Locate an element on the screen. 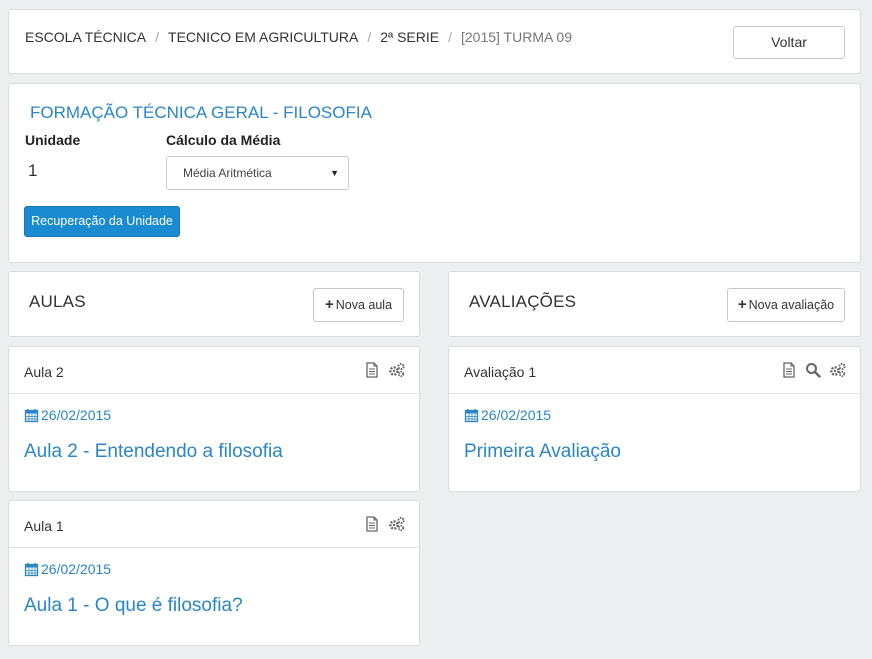 This screenshot has width=872, height=659. assessment-actions is located at coordinates (813, 370).